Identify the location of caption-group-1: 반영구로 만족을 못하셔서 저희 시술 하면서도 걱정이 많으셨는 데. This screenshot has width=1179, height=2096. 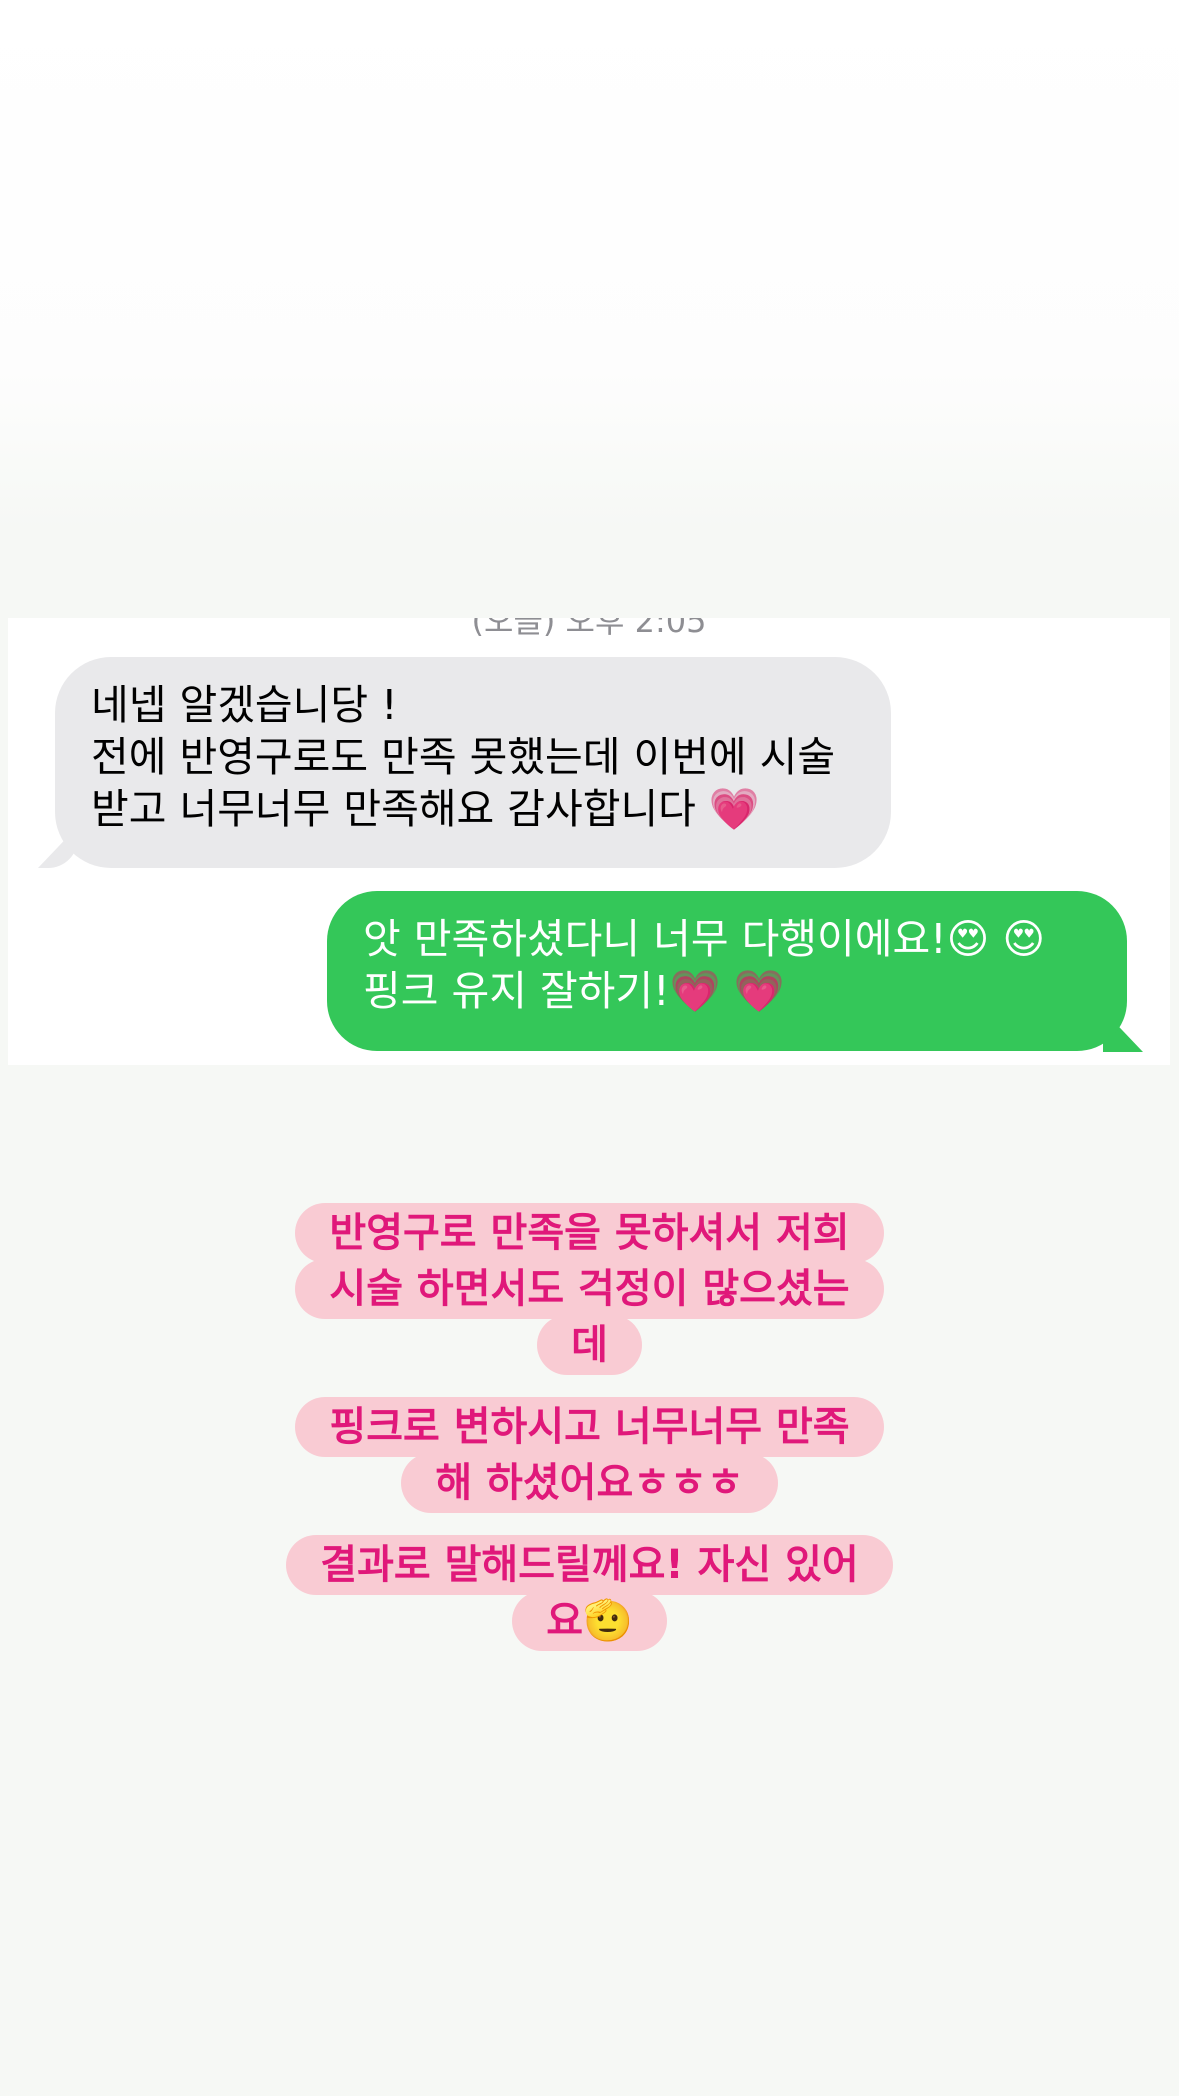
(589, 1289).